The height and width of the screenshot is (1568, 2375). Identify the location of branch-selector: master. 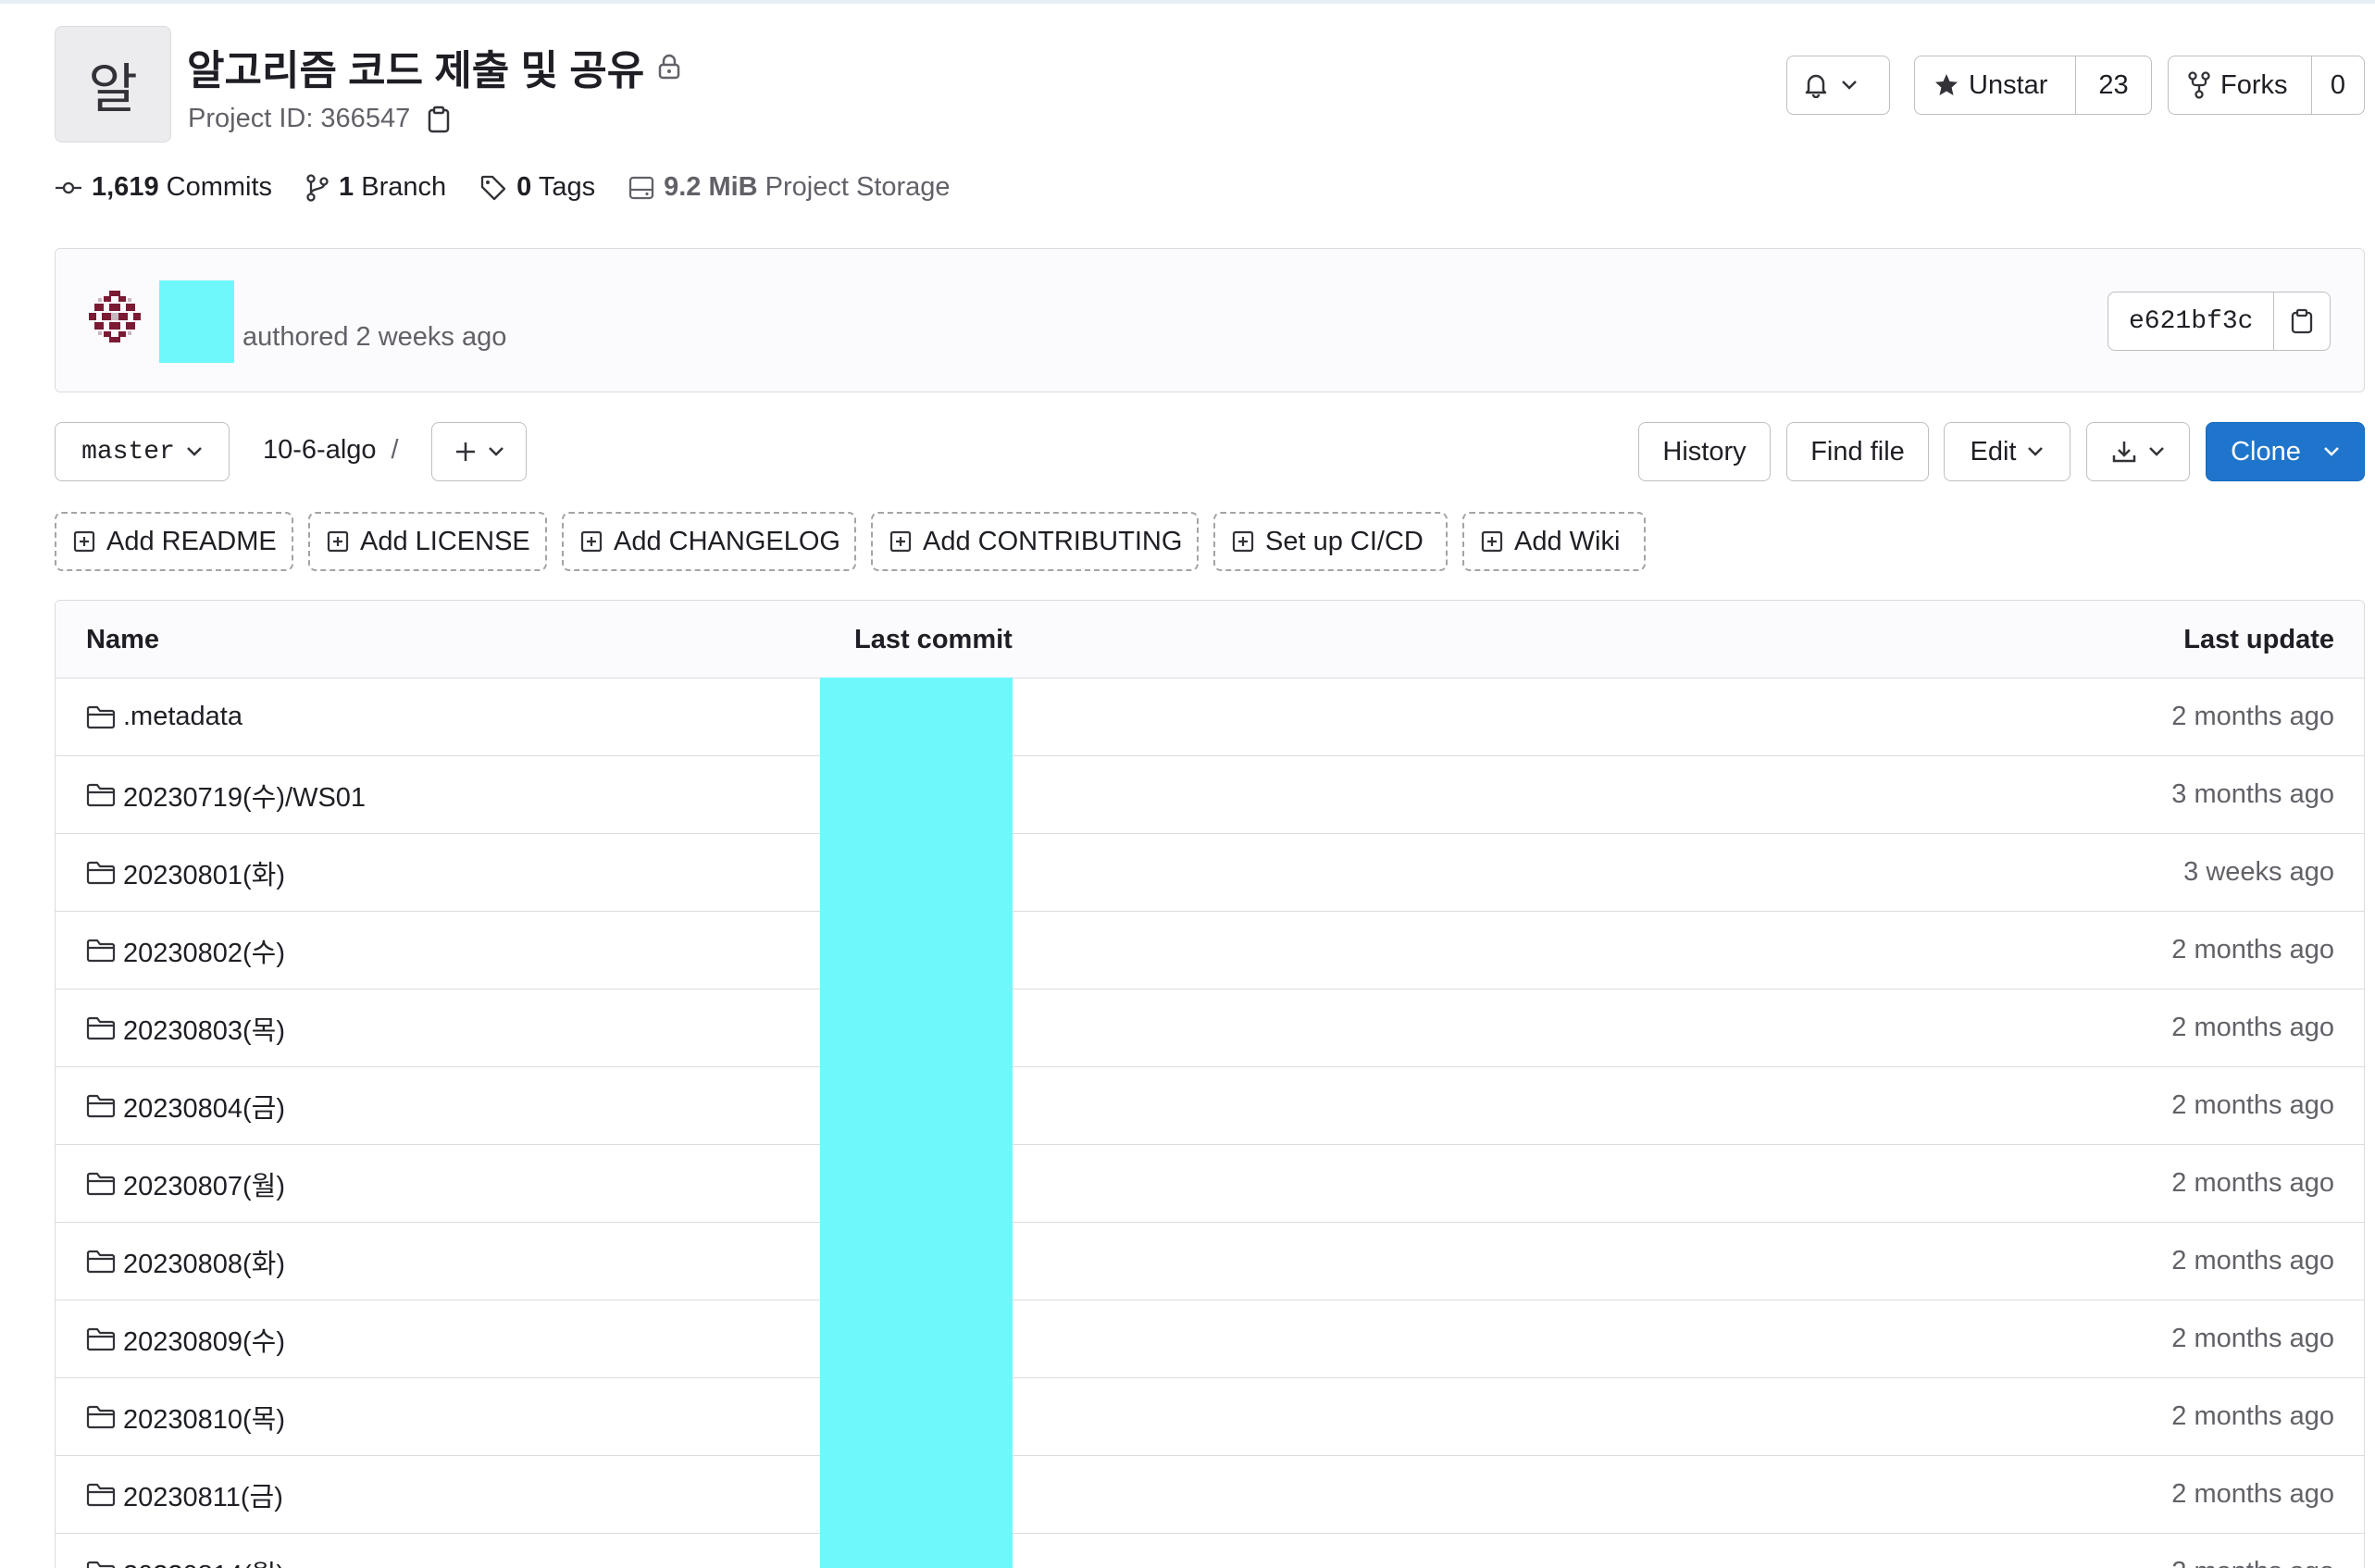
(143, 451).